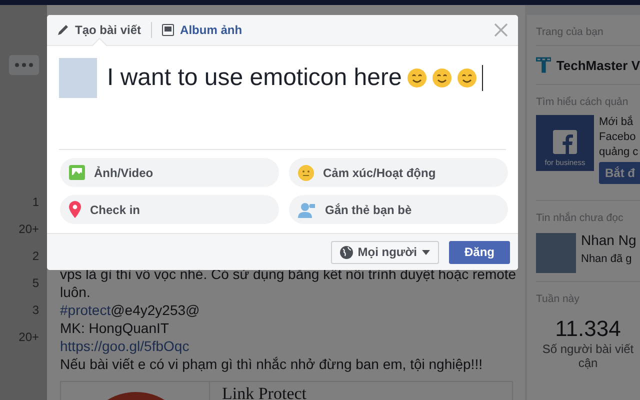 The width and height of the screenshot is (640, 400). I want to click on location-pin-icon, so click(75, 209).